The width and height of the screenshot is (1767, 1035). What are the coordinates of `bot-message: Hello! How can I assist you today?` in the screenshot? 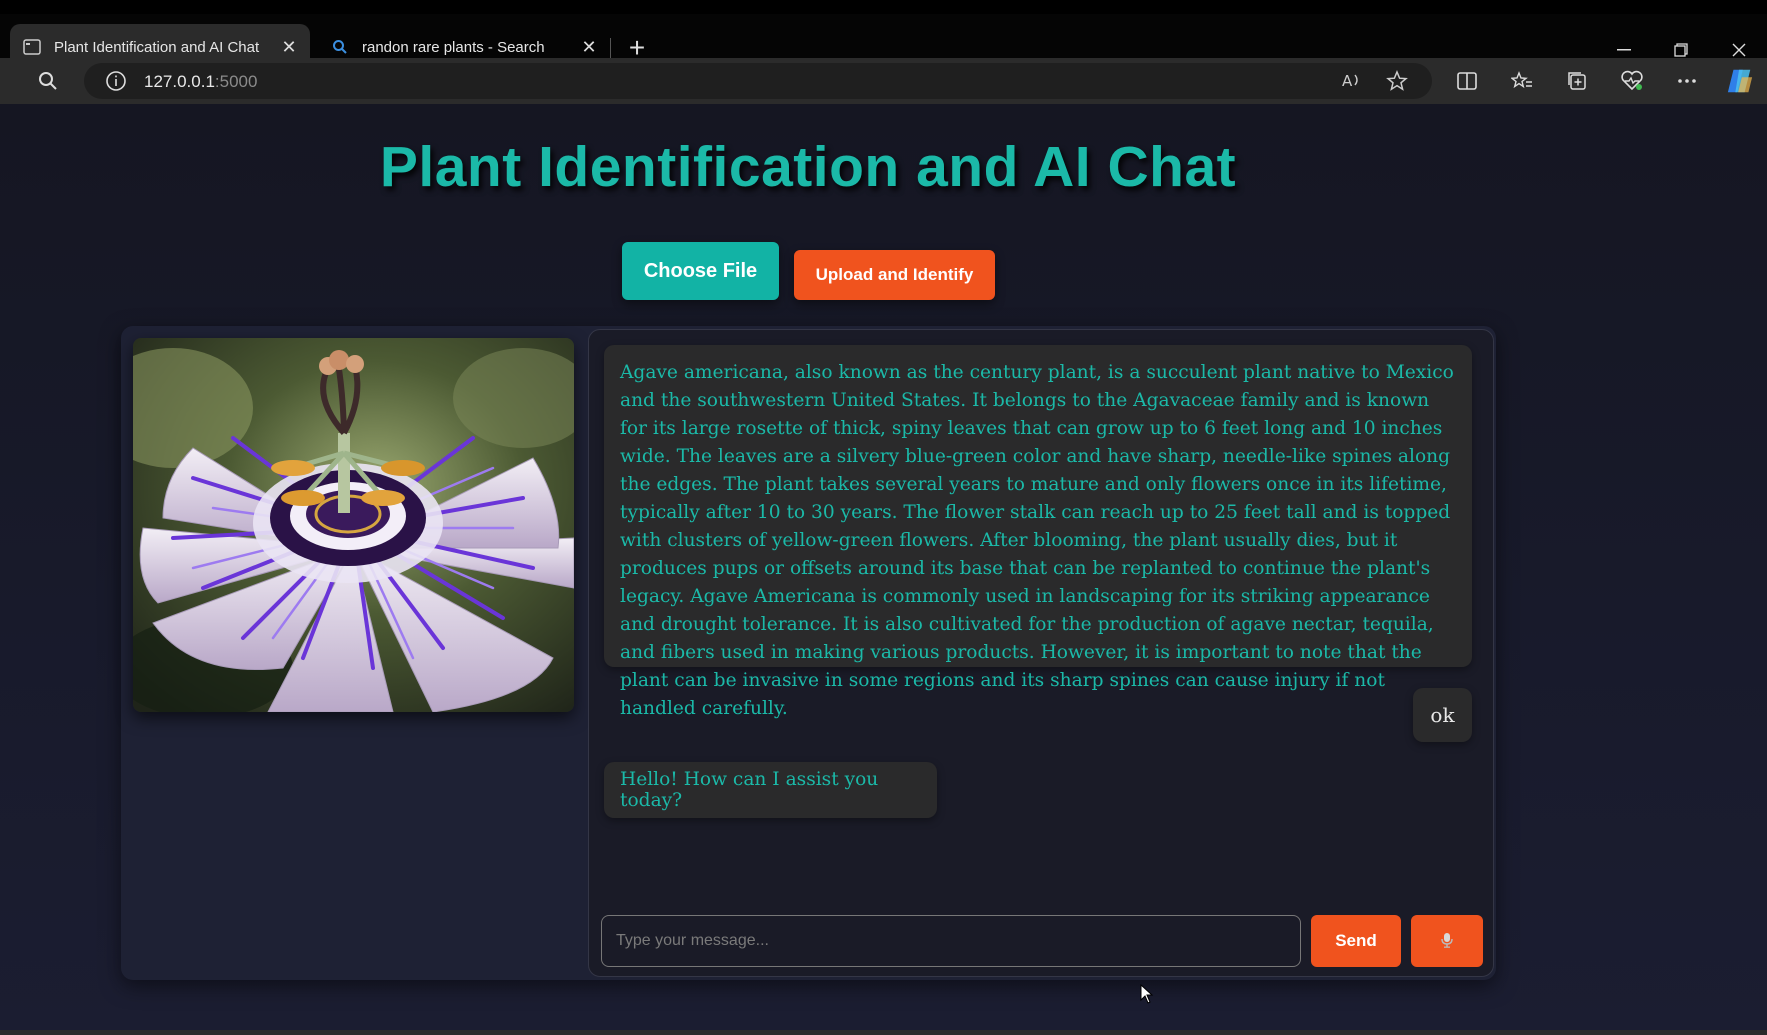 It's located at (770, 790).